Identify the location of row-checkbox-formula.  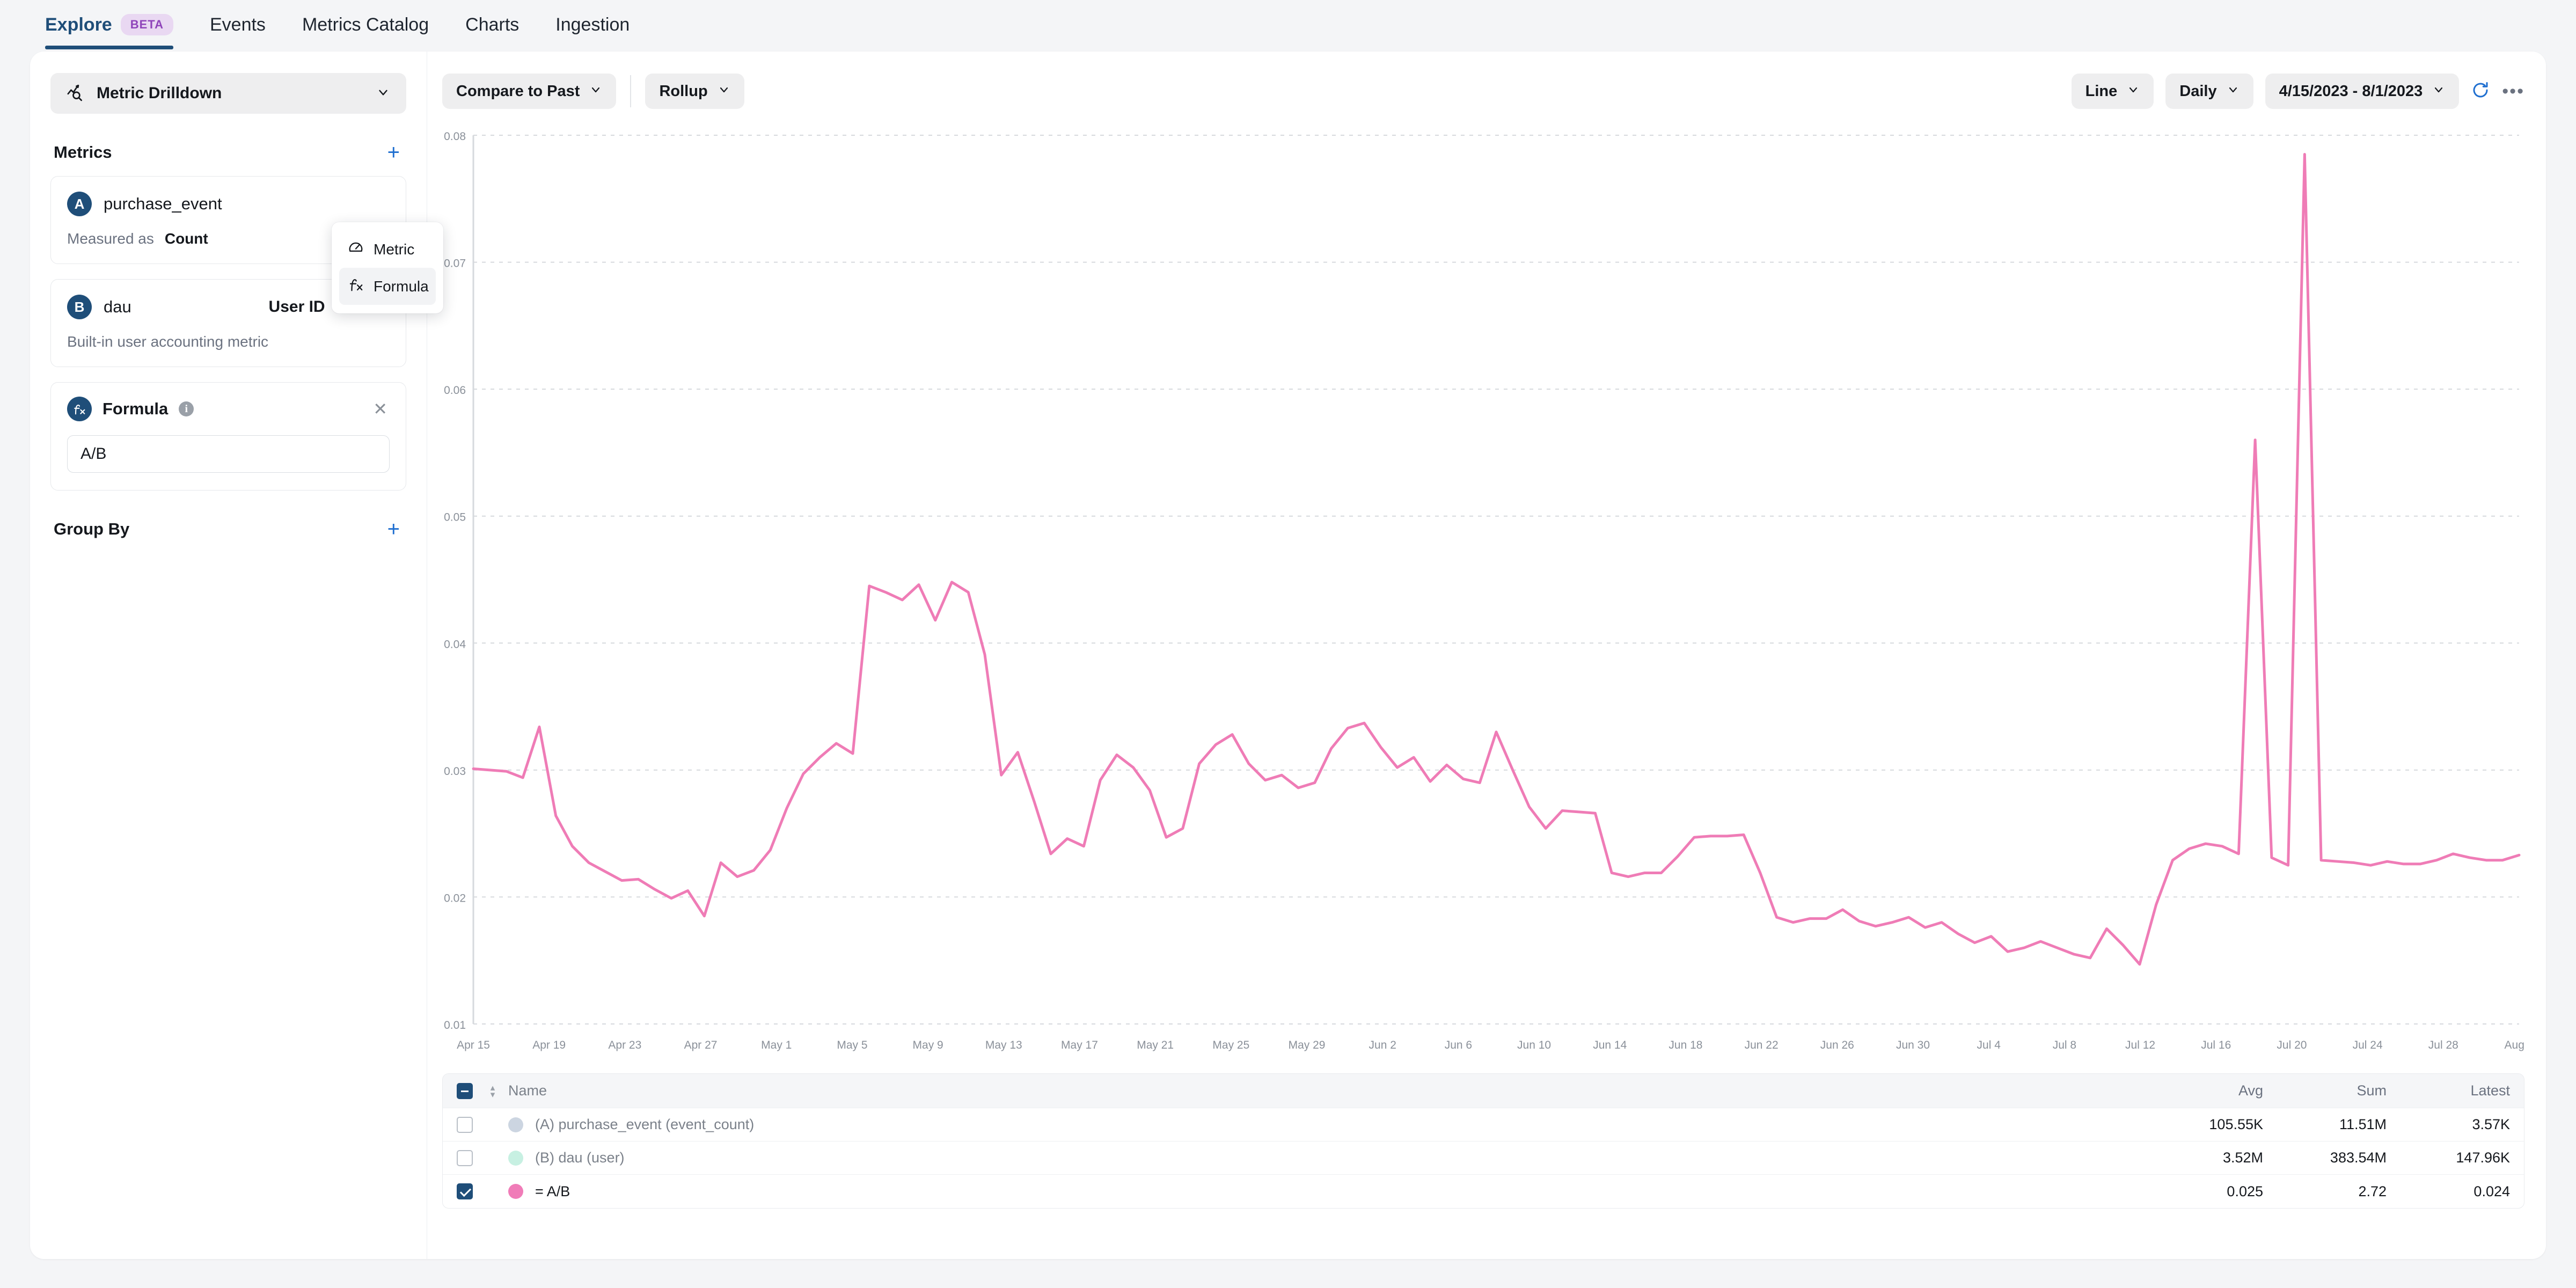
(465, 1191).